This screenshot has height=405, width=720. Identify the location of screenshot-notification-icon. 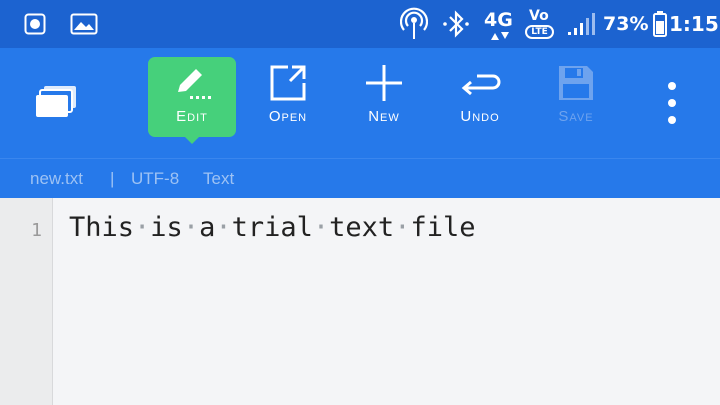
(35, 24).